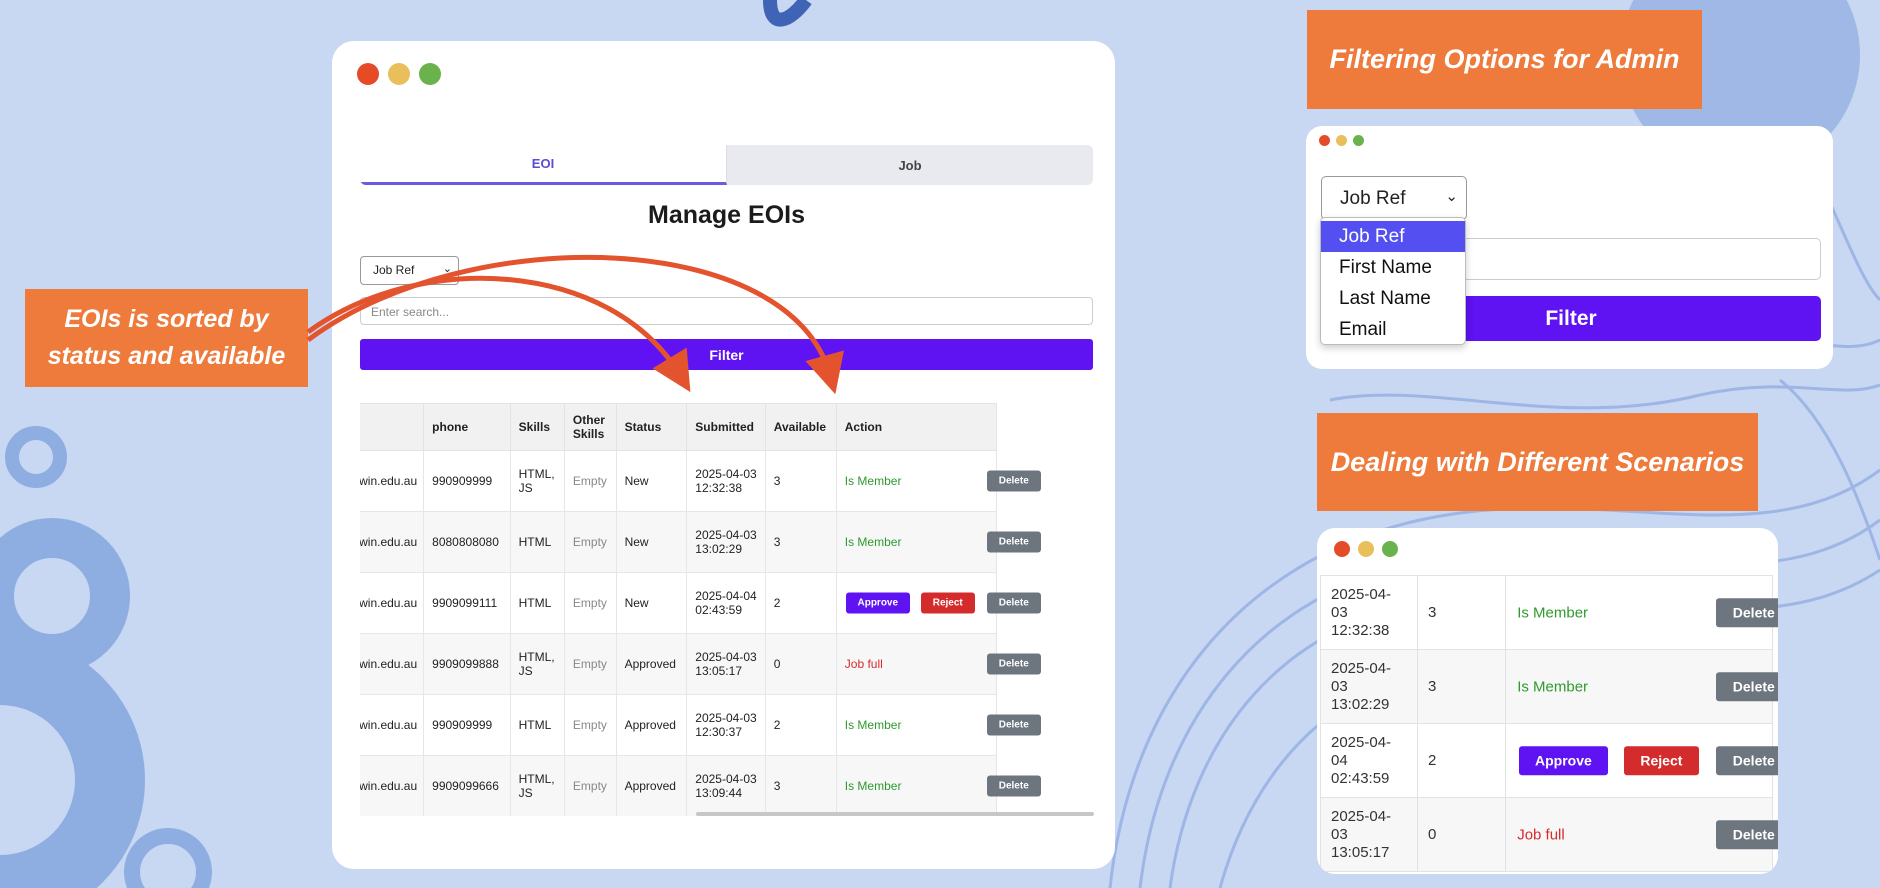 The height and width of the screenshot is (888, 1880). I want to click on annotation-arrows, so click(575, 324).